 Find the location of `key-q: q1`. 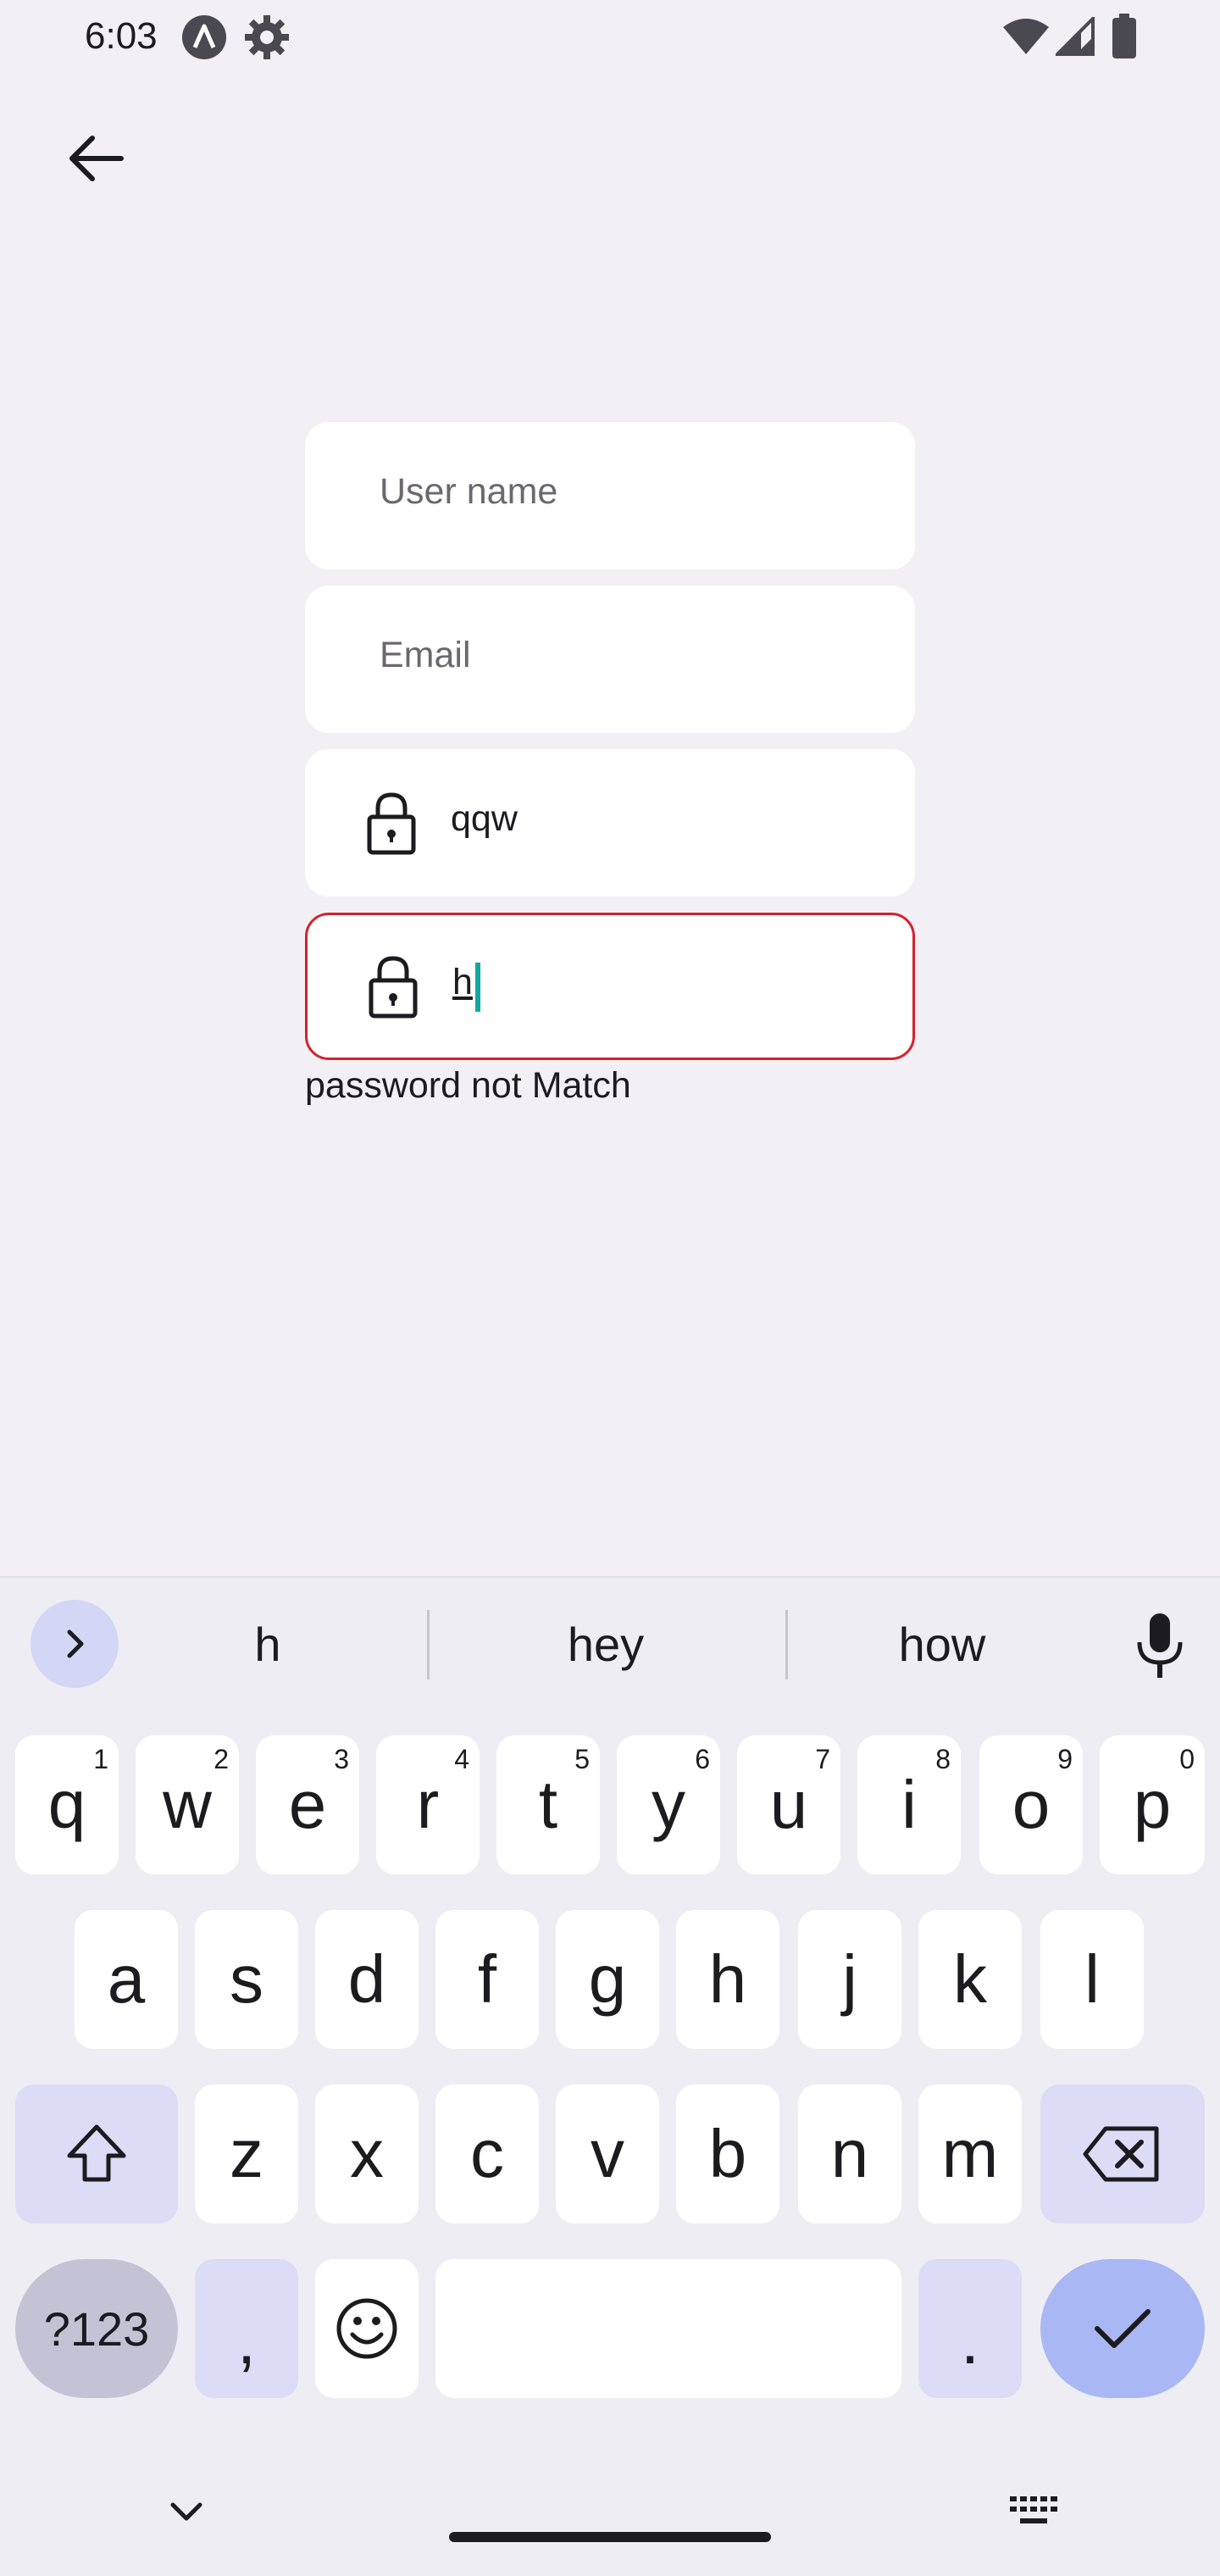

key-q: q1 is located at coordinates (67, 1804).